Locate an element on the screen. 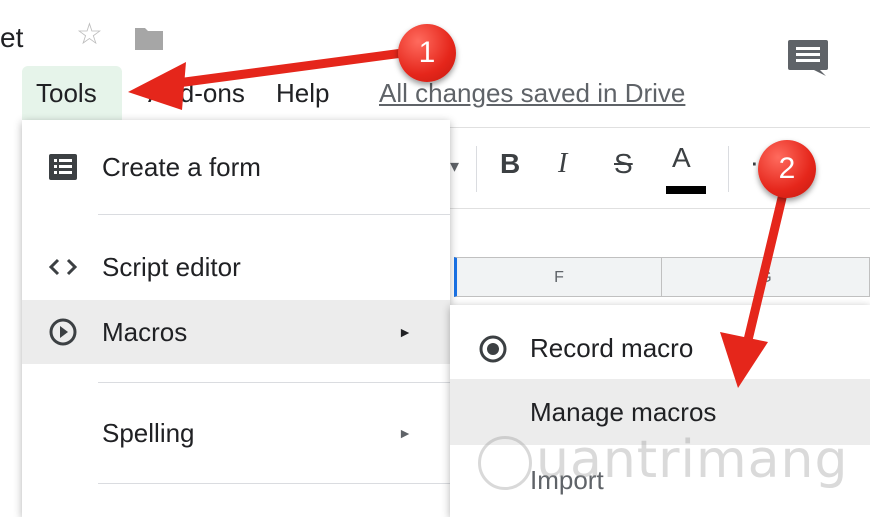 This screenshot has width=870, height=517. form-icon is located at coordinates (63, 167).